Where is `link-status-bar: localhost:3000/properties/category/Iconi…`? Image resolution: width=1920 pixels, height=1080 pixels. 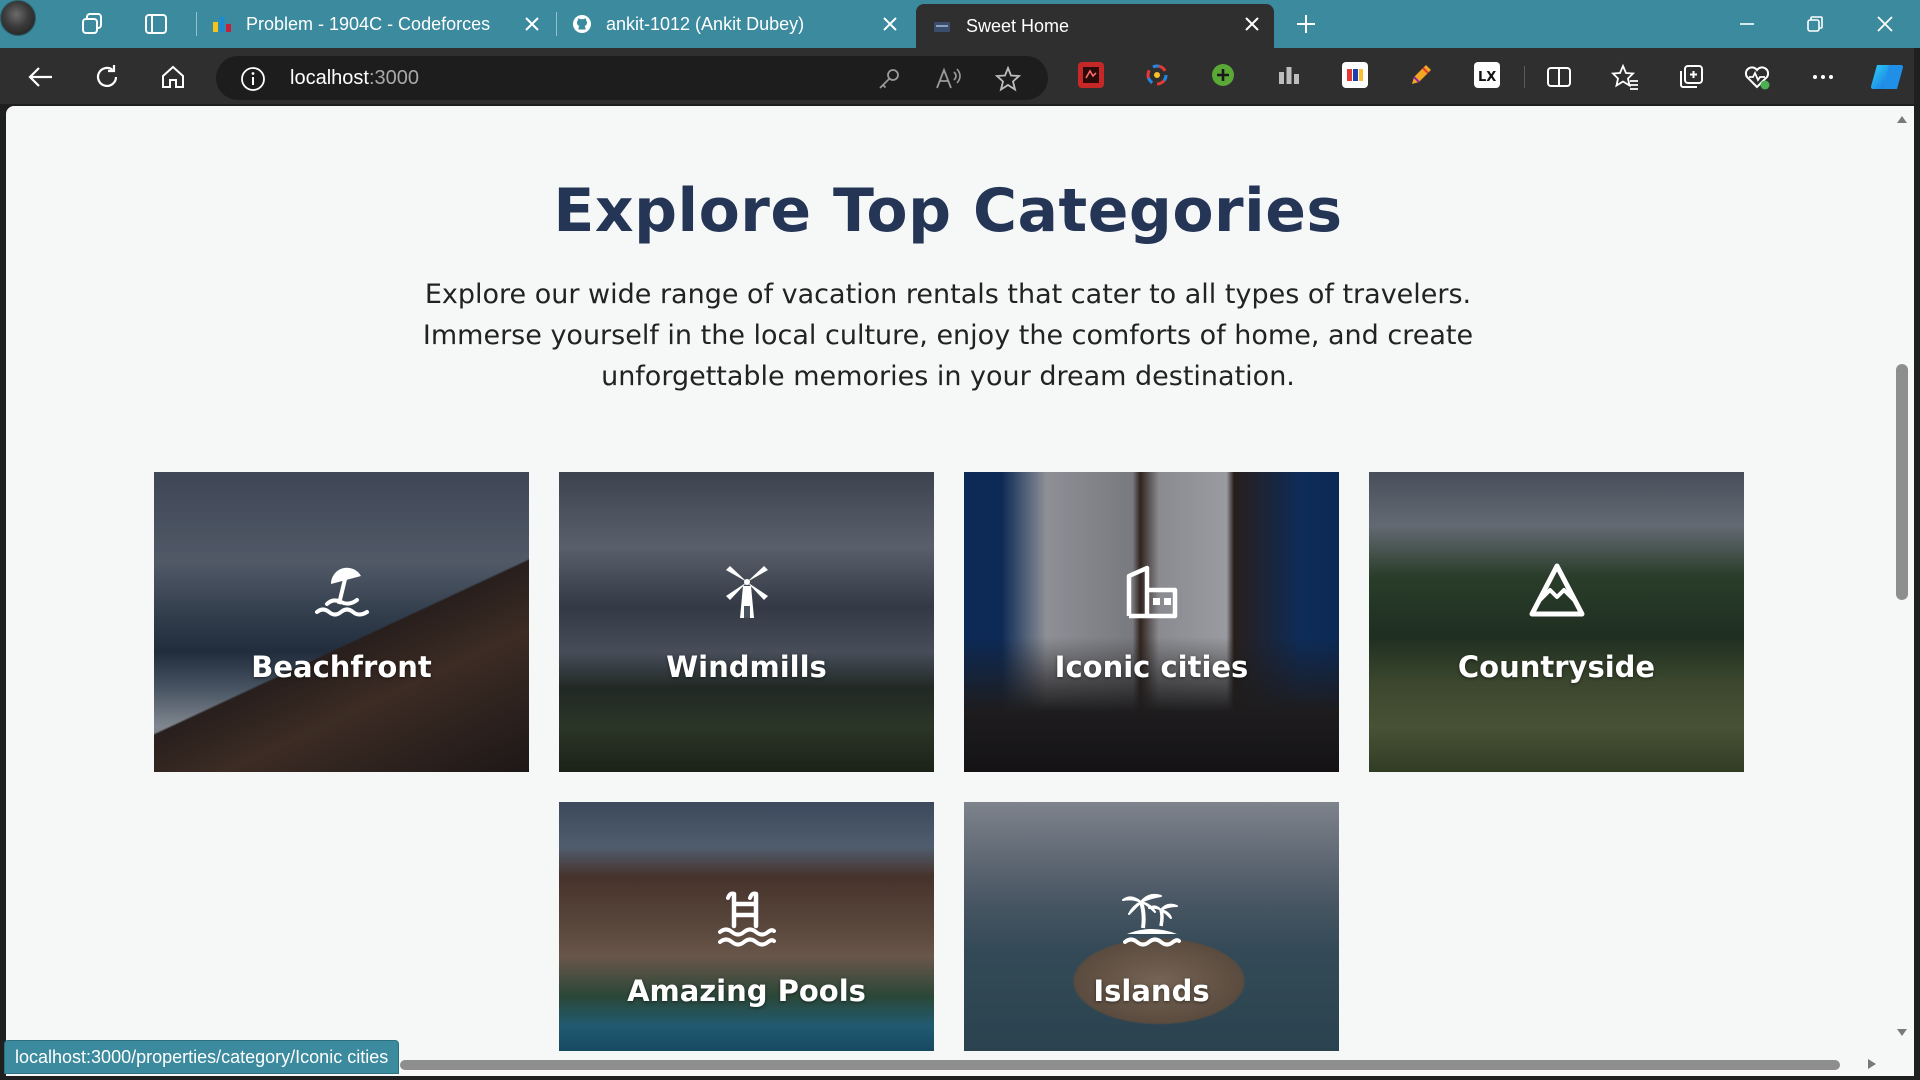 link-status-bar: localhost:3000/properties/category/Iconi… is located at coordinates (202, 1057).